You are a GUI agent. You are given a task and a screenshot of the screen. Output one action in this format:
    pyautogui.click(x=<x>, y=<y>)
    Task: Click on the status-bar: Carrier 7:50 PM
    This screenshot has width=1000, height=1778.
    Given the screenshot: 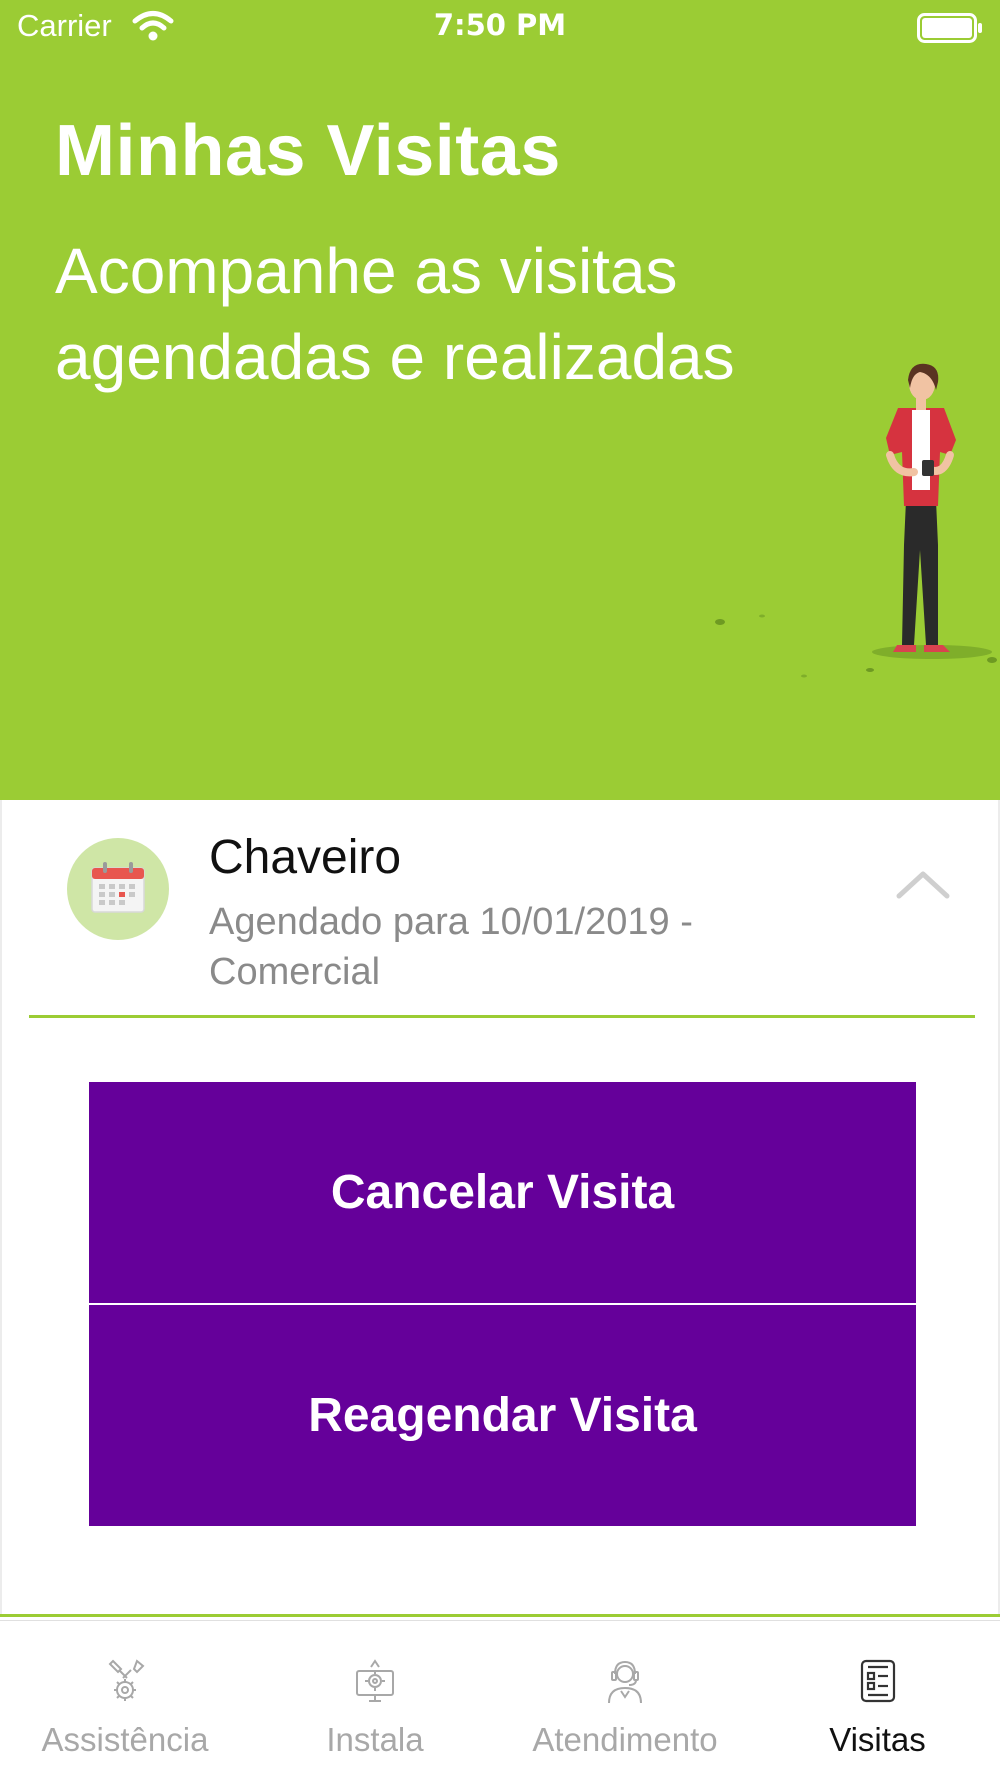 What is the action you would take?
    pyautogui.click(x=500, y=28)
    